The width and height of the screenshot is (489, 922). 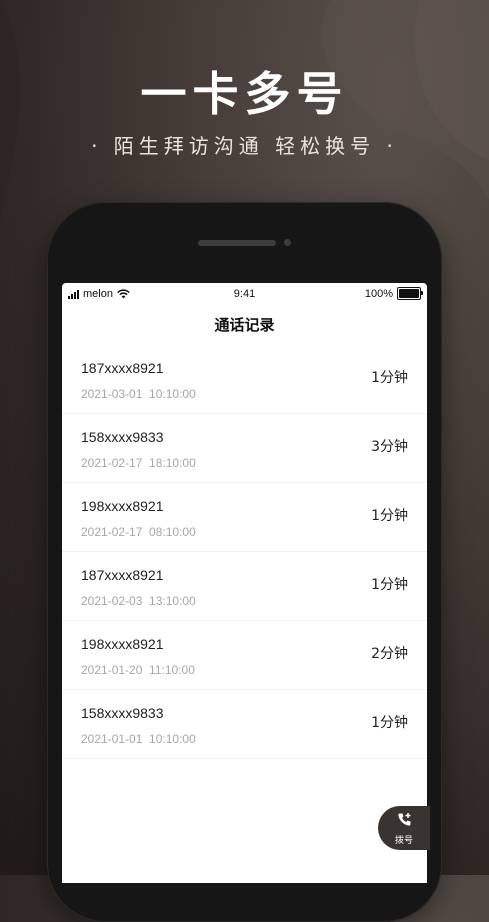 What do you see at coordinates (138, 601) in the screenshot?
I see `call-datetime: 2021-02-03 13:10:00` at bounding box center [138, 601].